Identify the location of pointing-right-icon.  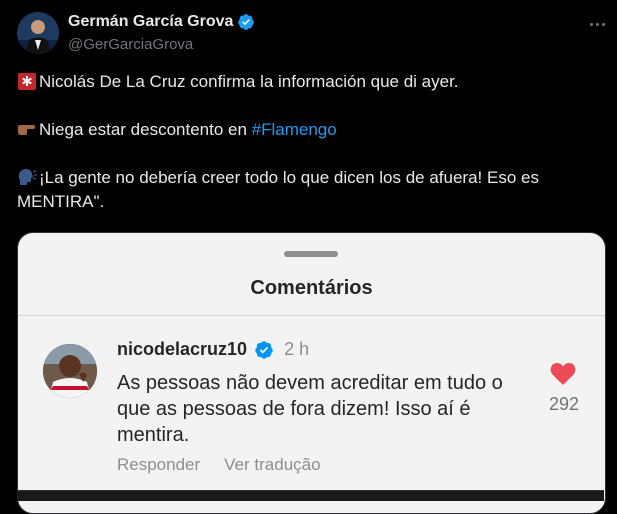
(26, 130).